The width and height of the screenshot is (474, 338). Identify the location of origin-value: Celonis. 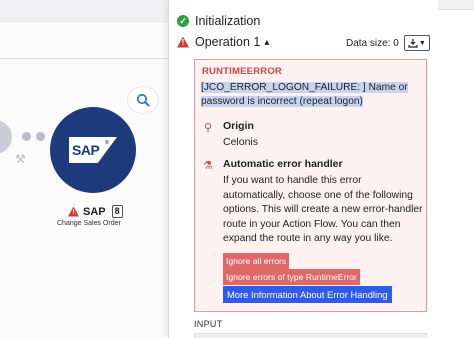
(241, 142).